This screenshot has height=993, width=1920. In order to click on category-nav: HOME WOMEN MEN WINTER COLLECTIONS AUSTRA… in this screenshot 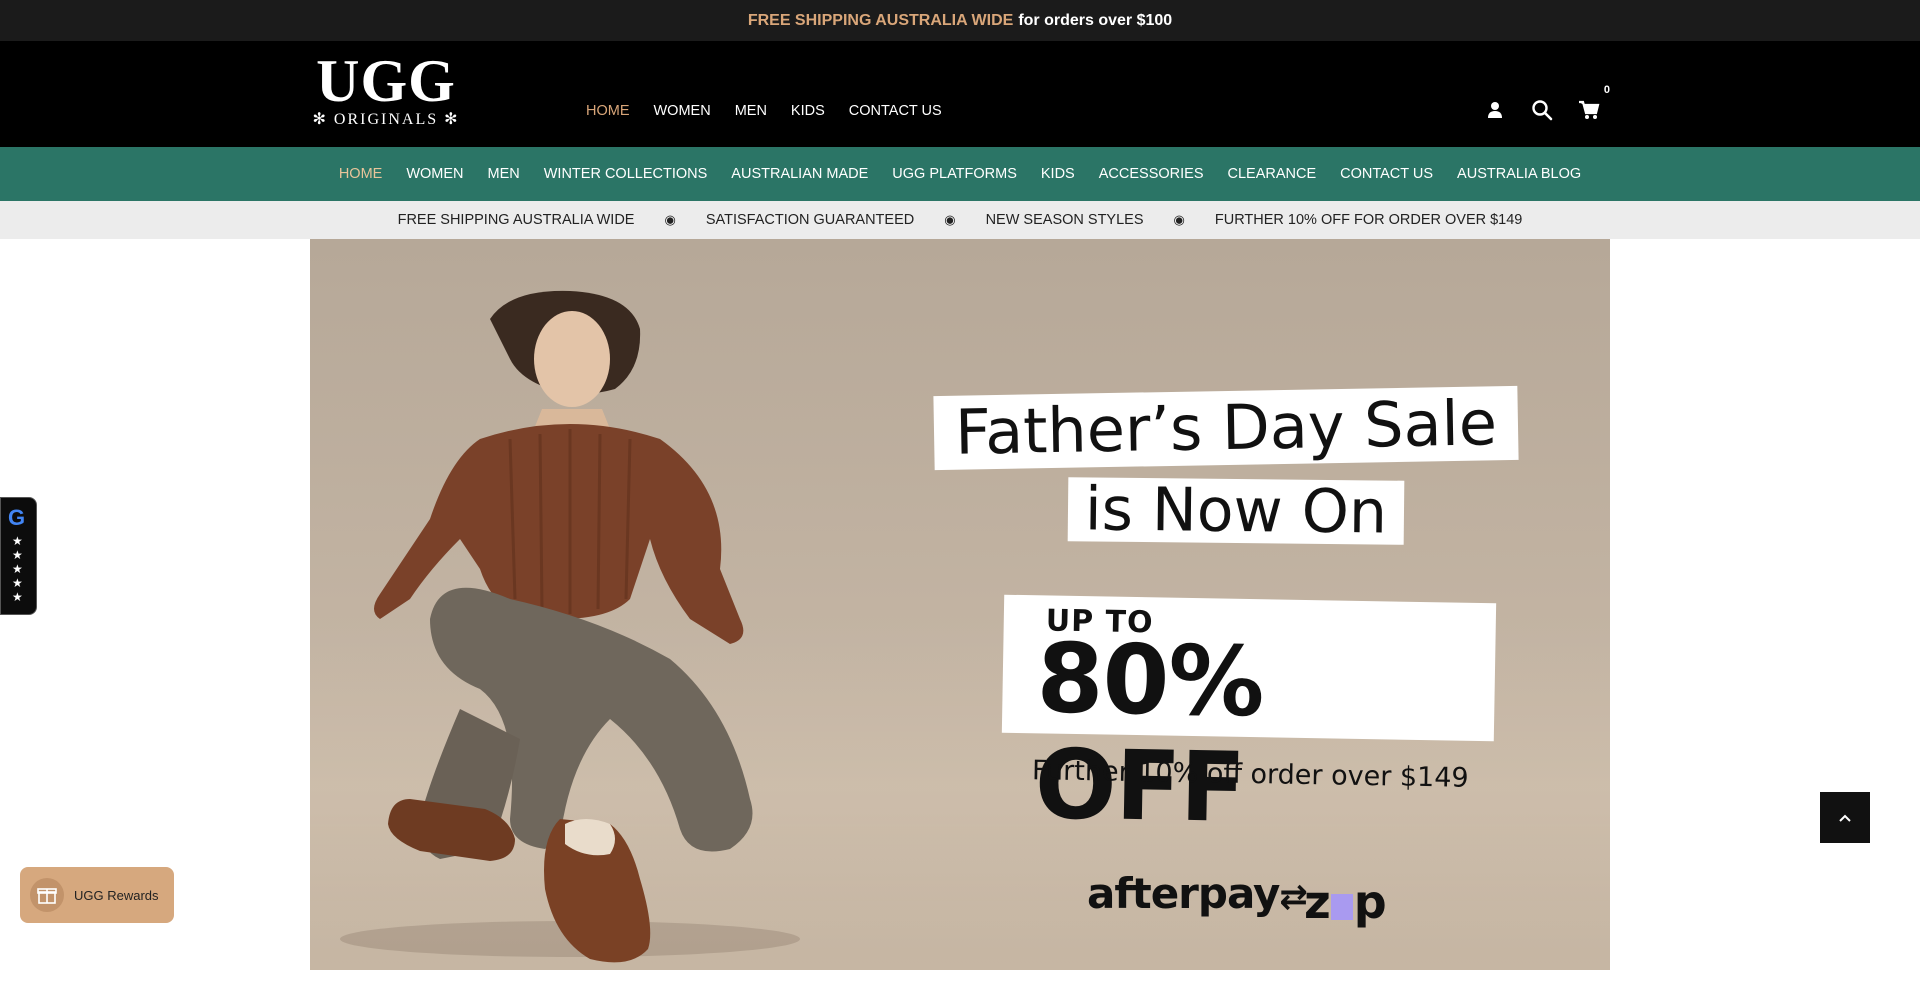, I will do `click(960, 174)`.